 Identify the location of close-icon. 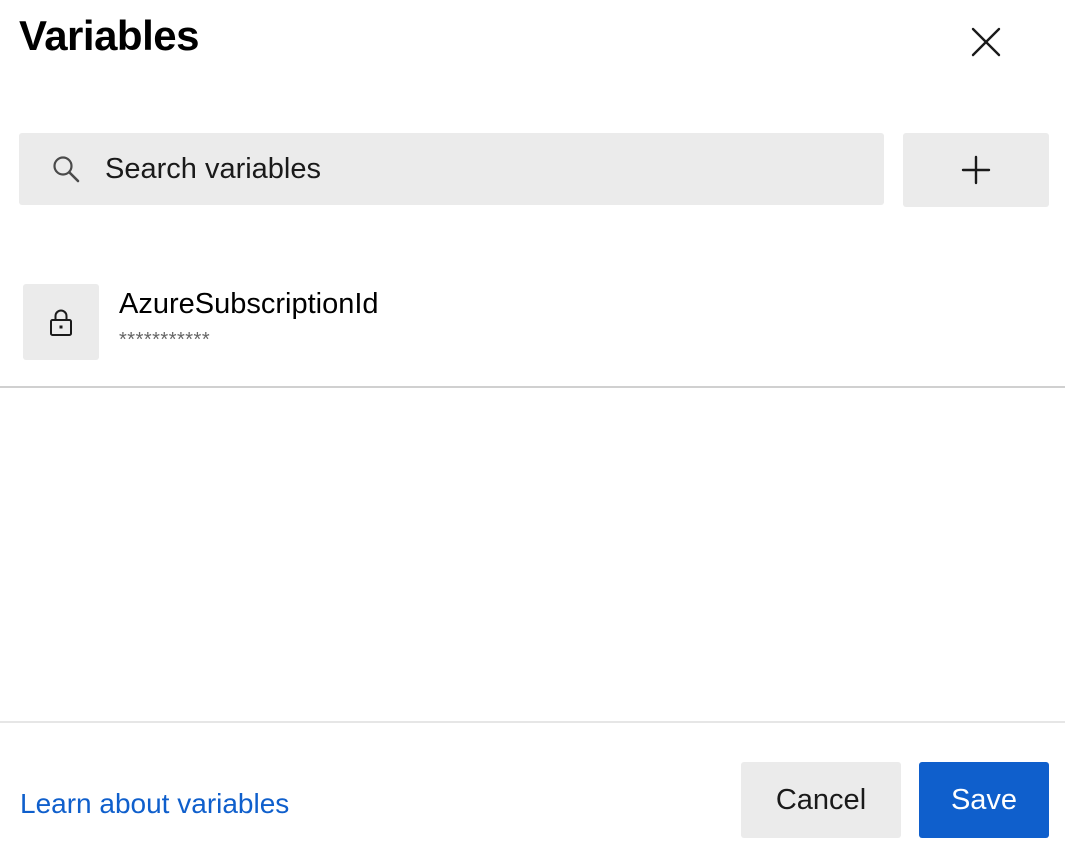
(986, 42).